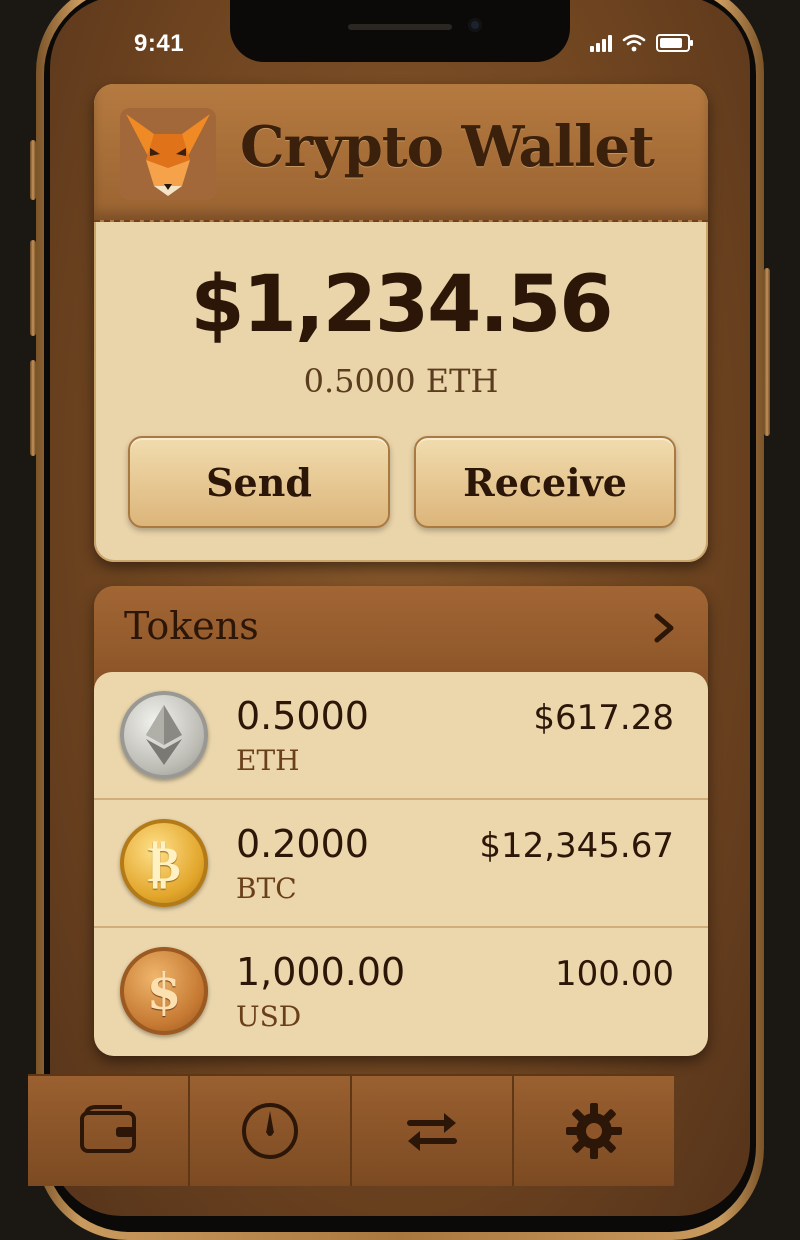 The height and width of the screenshot is (1240, 800). What do you see at coordinates (259, 482) in the screenshot?
I see `send-button: Send` at bounding box center [259, 482].